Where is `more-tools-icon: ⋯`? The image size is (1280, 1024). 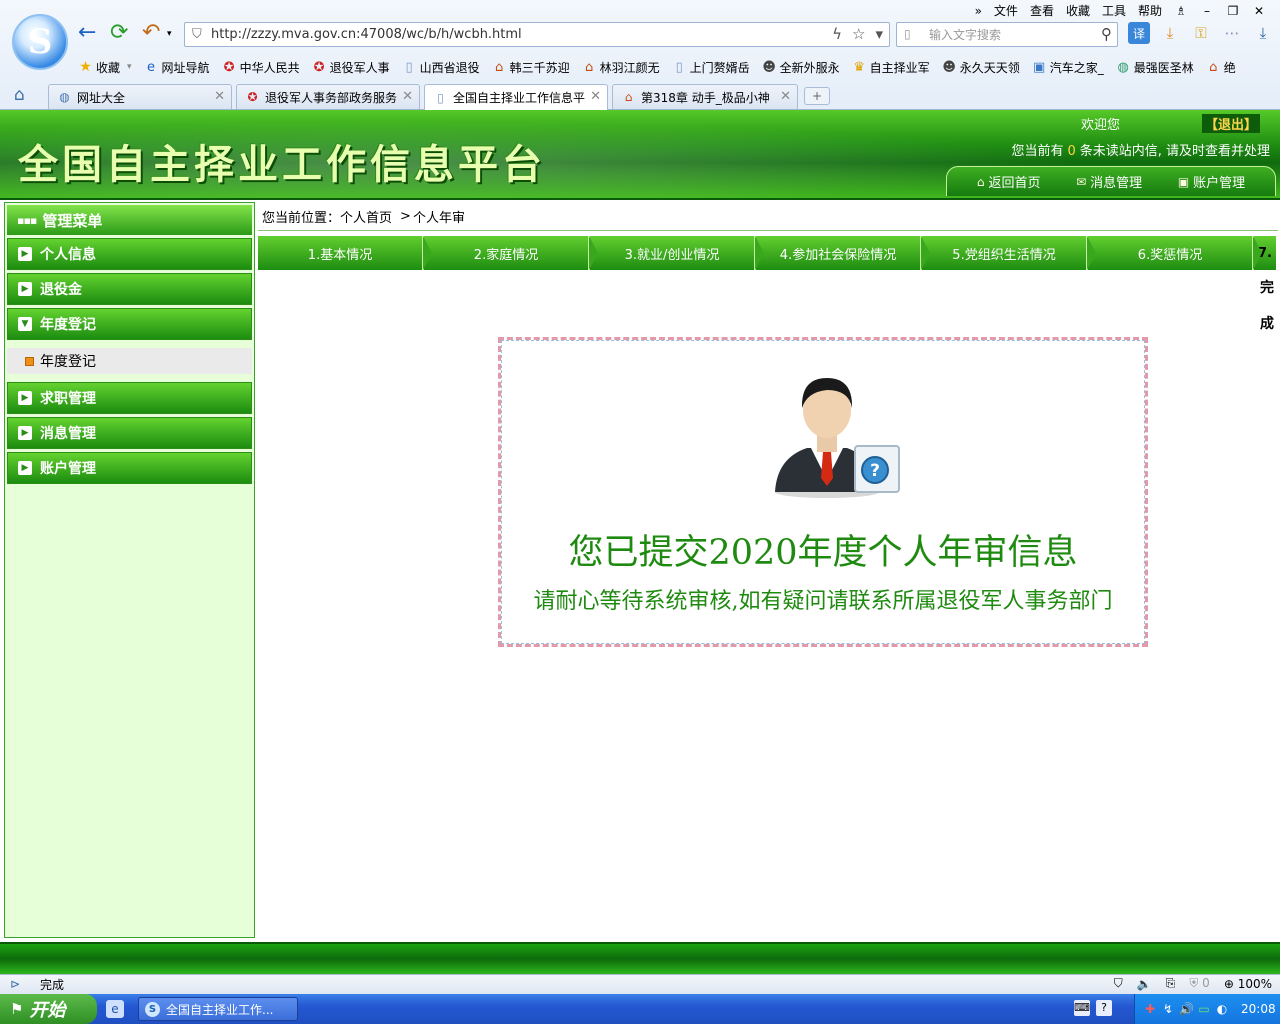 more-tools-icon: ⋯ is located at coordinates (1232, 33).